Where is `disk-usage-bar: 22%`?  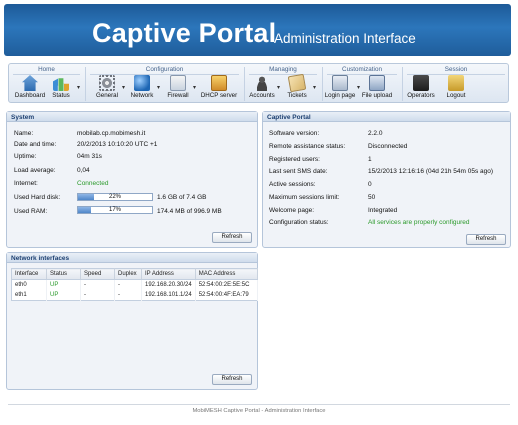 disk-usage-bar: 22% is located at coordinates (115, 197).